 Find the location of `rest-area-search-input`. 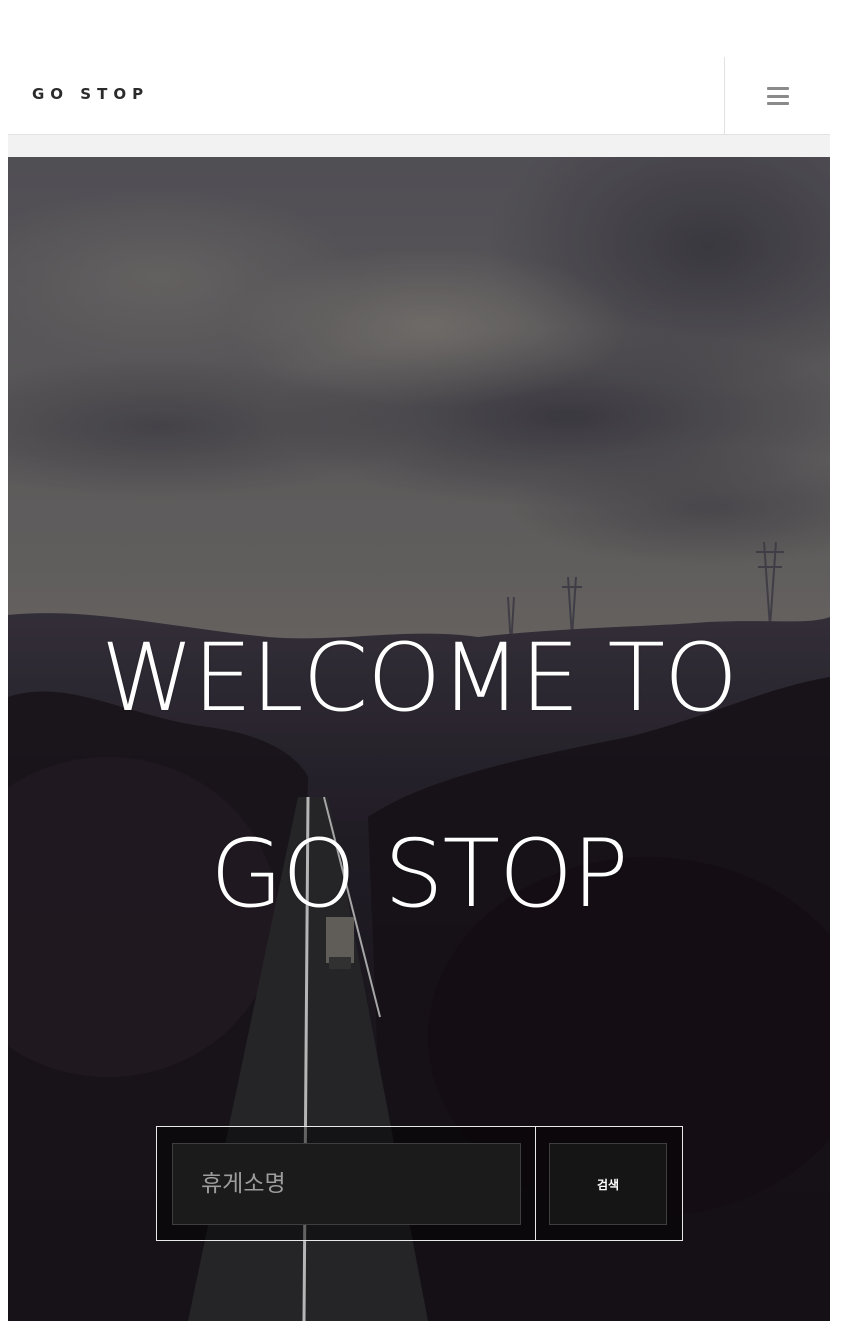

rest-area-search-input is located at coordinates (346, 1184).